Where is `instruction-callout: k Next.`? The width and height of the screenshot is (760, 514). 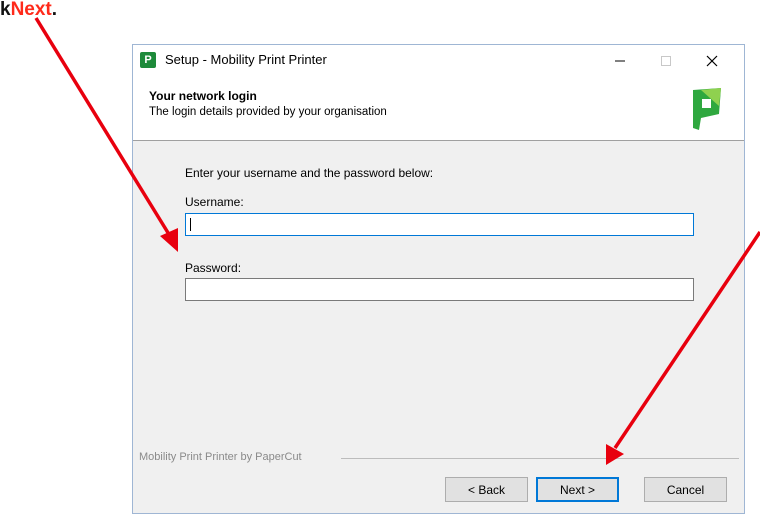 instruction-callout: k Next. is located at coordinates (30, 13).